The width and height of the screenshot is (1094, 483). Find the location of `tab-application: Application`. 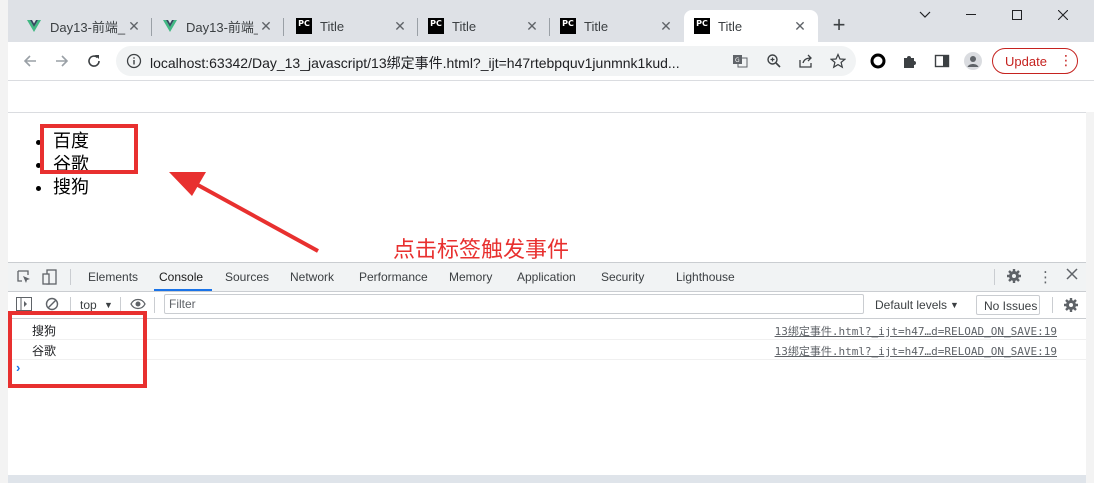

tab-application: Application is located at coordinates (546, 277).